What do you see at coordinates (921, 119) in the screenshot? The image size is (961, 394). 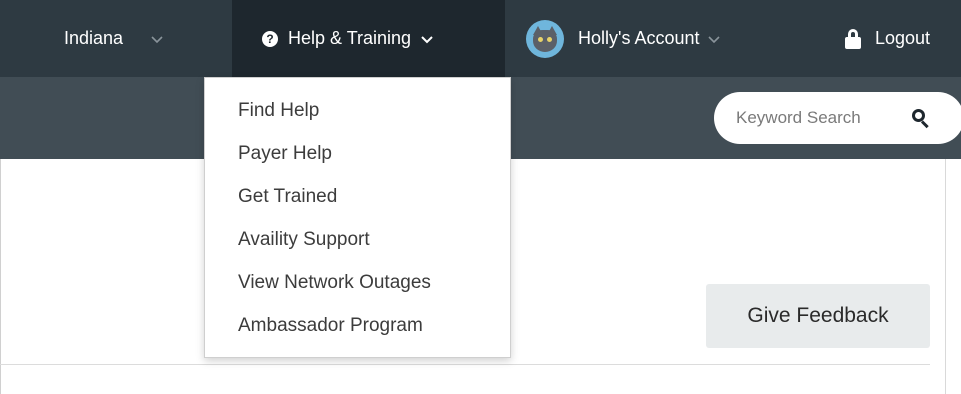 I see `search-icon` at bounding box center [921, 119].